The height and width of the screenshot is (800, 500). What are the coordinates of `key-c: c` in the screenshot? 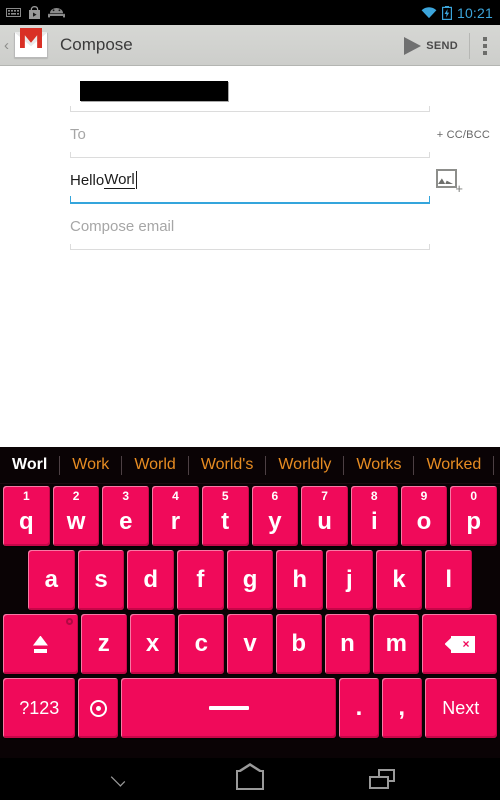 It's located at (201, 644).